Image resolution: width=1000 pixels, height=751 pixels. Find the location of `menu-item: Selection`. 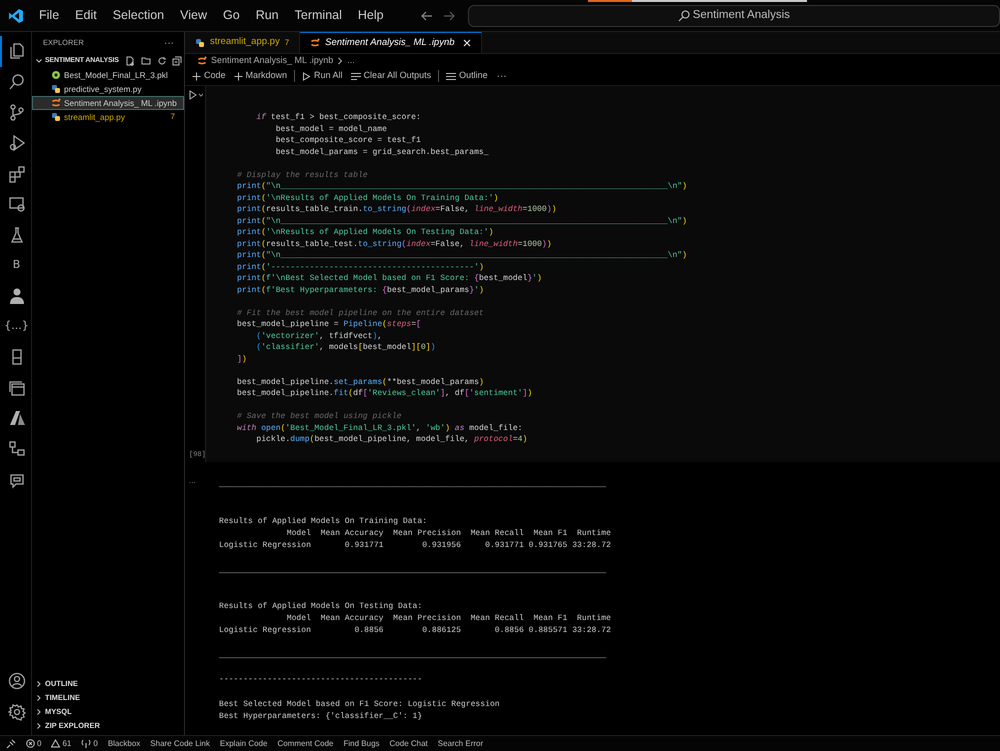

menu-item: Selection is located at coordinates (138, 15).